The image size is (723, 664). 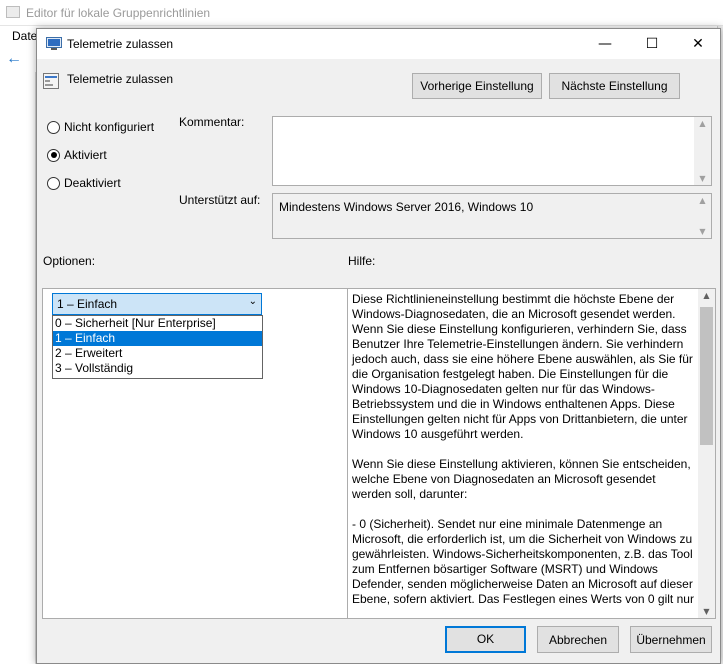 What do you see at coordinates (109, 127) in the screenshot?
I see `radio-not-configured-label: Nicht konfiguriert` at bounding box center [109, 127].